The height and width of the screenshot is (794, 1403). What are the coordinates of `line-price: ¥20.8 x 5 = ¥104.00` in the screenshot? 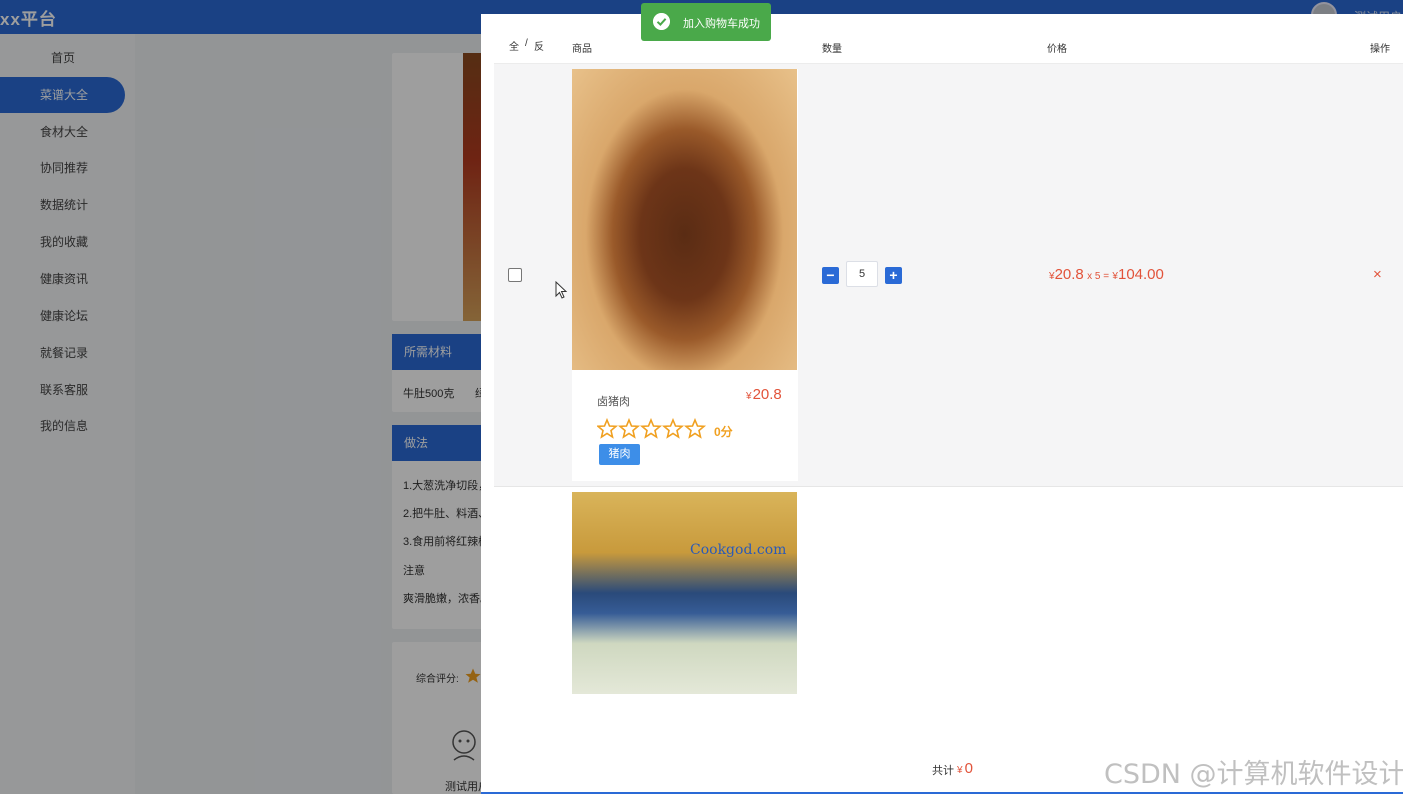 It's located at (1106, 274).